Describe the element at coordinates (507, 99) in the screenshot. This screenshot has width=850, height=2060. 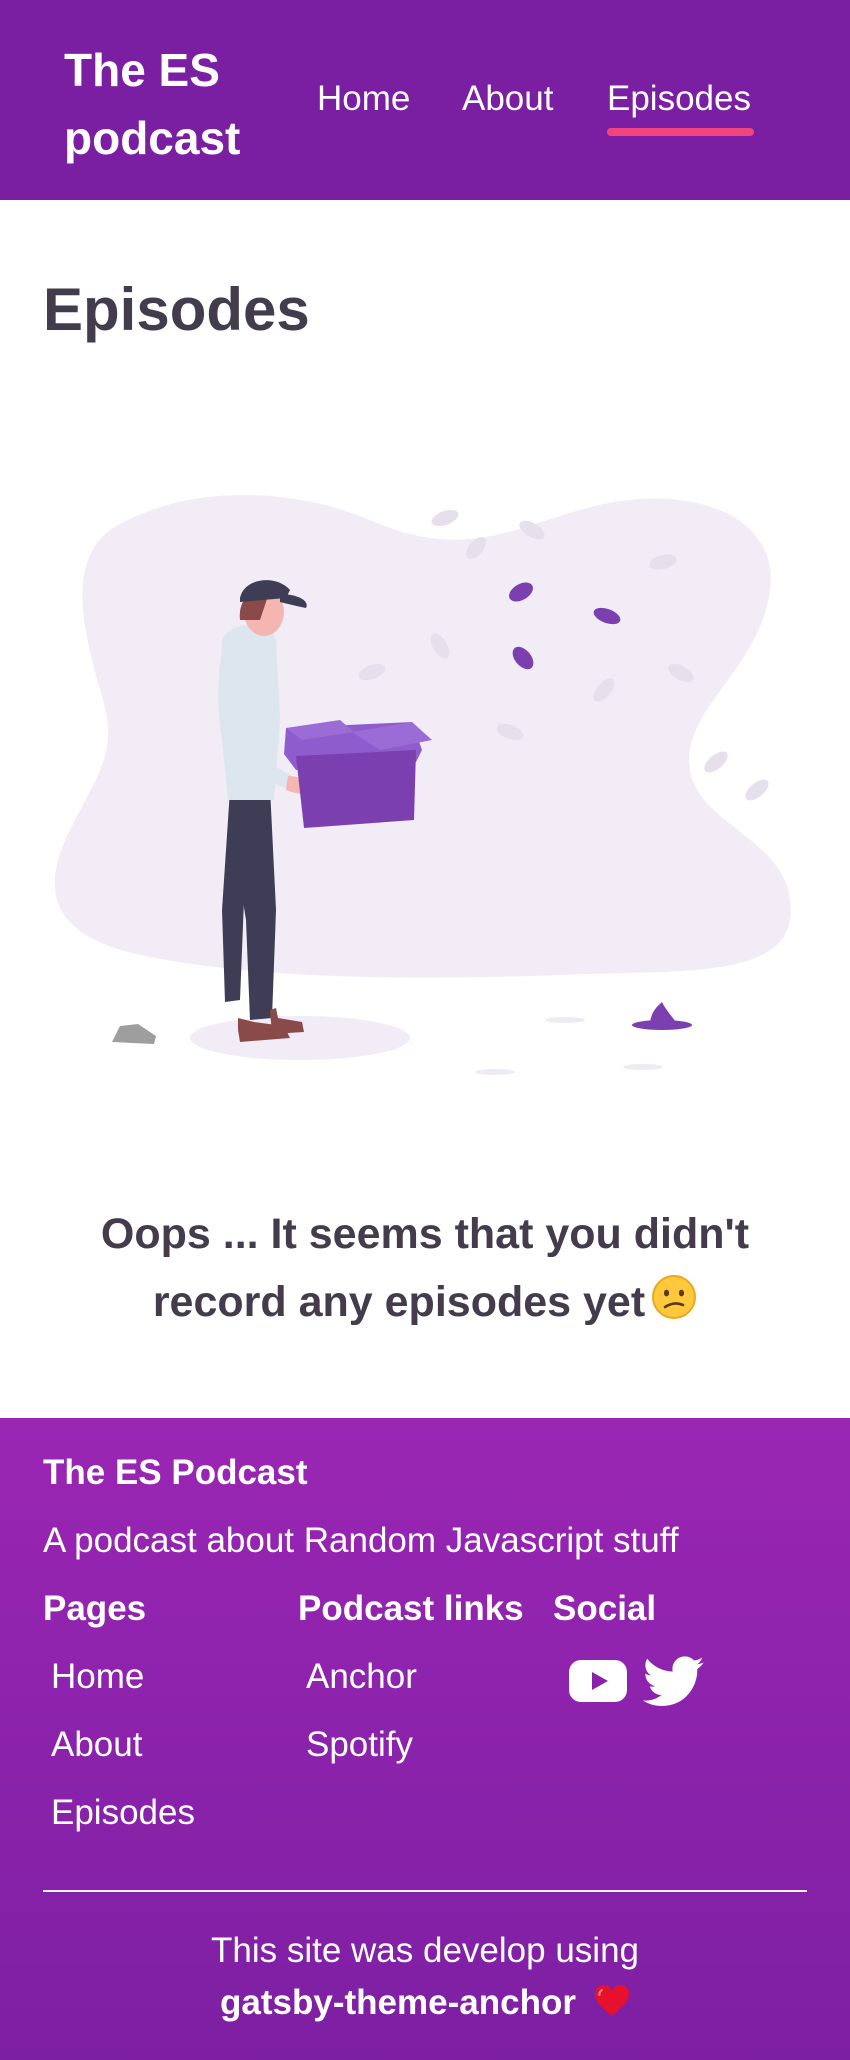
I see `nav-about-link: About` at that location.